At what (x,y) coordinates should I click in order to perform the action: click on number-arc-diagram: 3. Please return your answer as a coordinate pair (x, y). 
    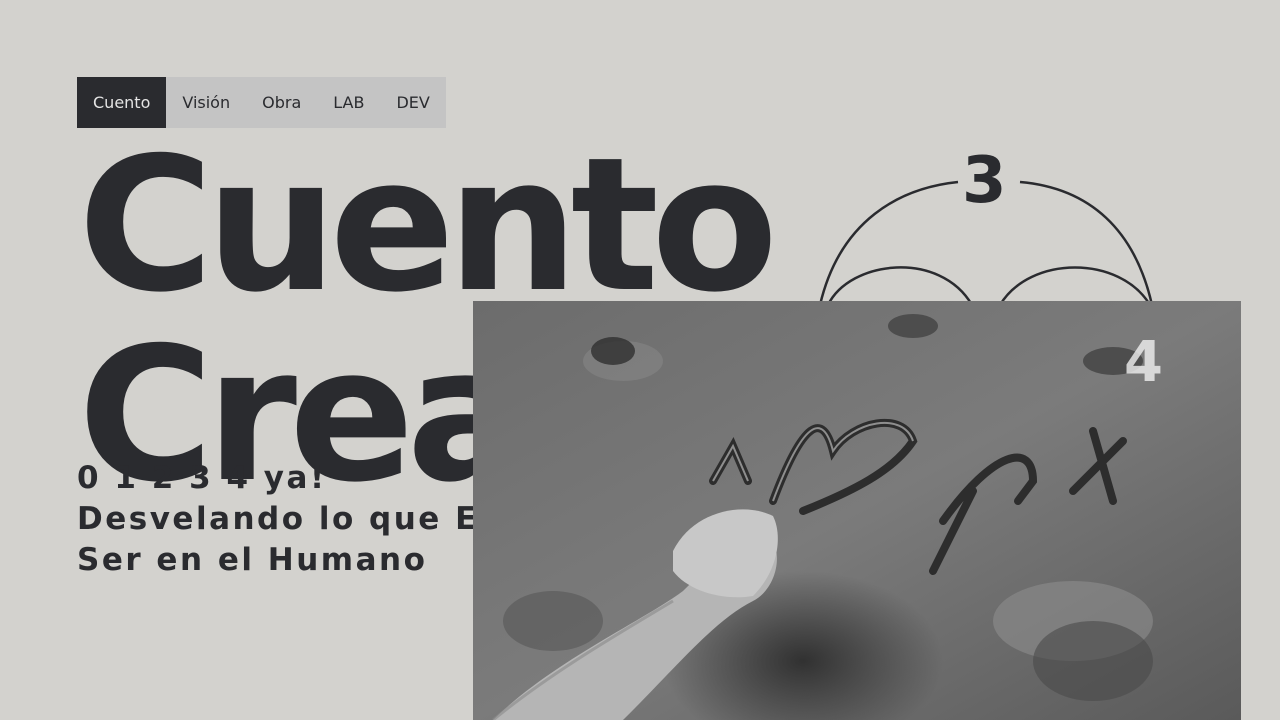
    Looking at the image, I should click on (990, 225).